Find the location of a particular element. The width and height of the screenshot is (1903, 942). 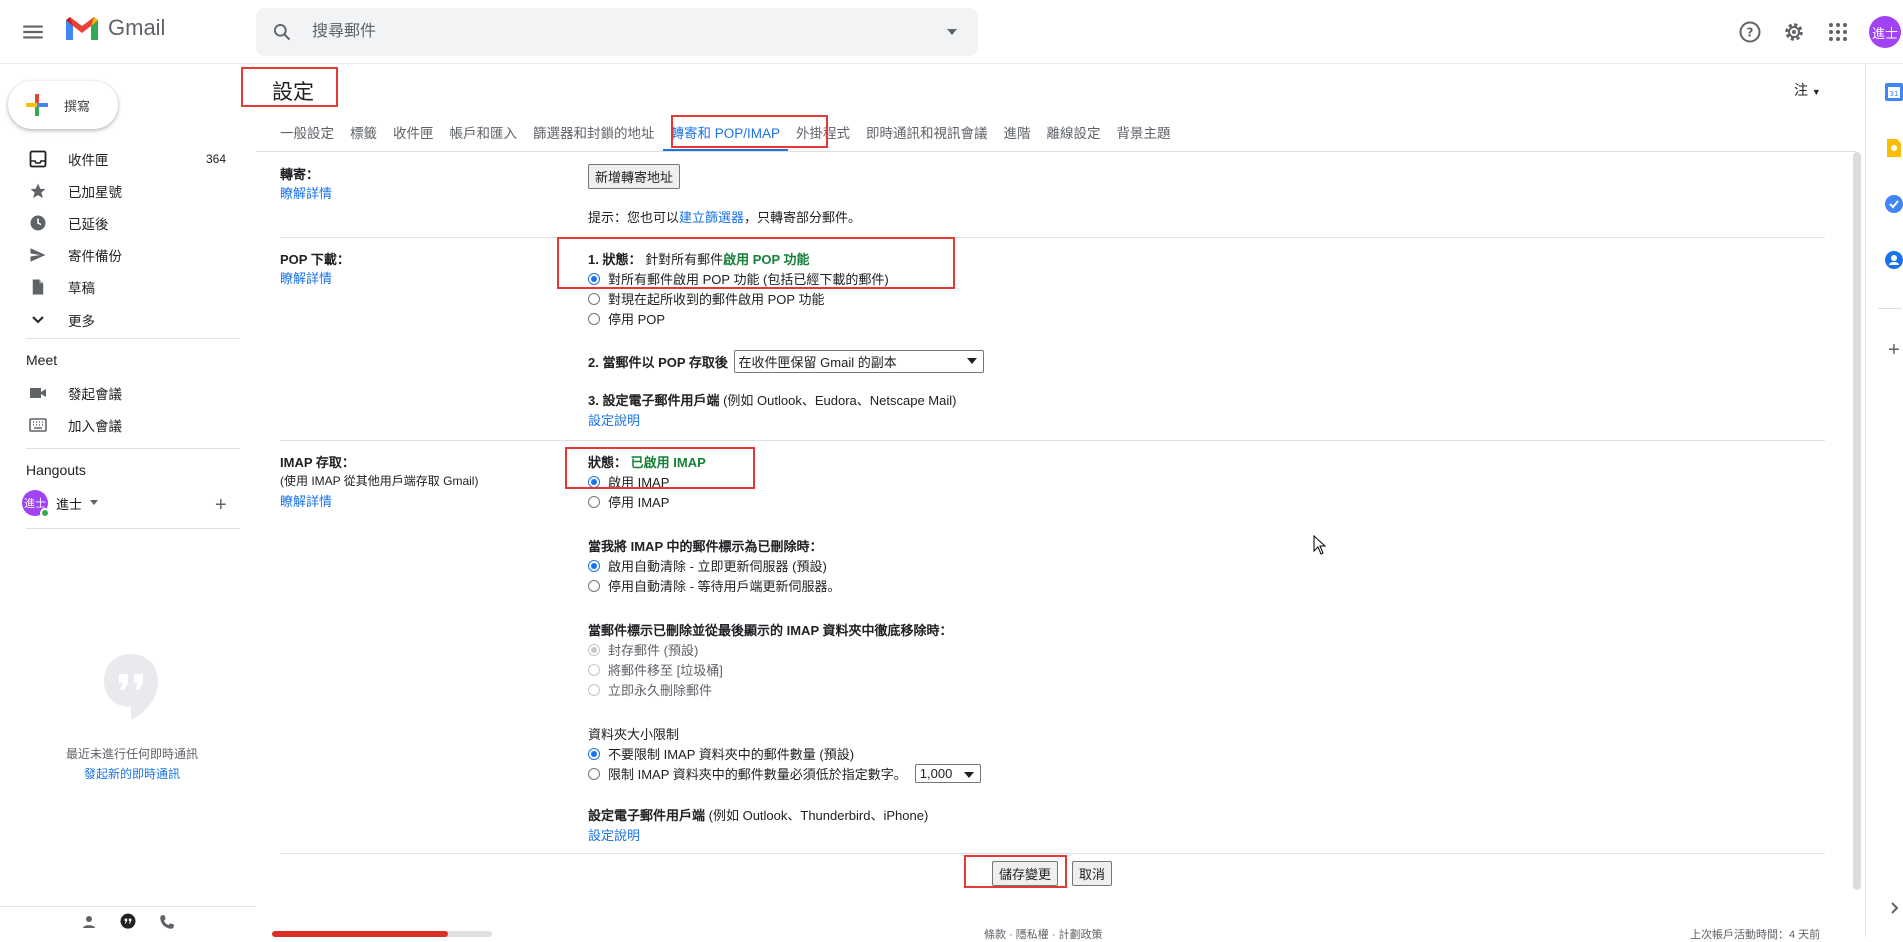

phone-icon is located at coordinates (167, 922).